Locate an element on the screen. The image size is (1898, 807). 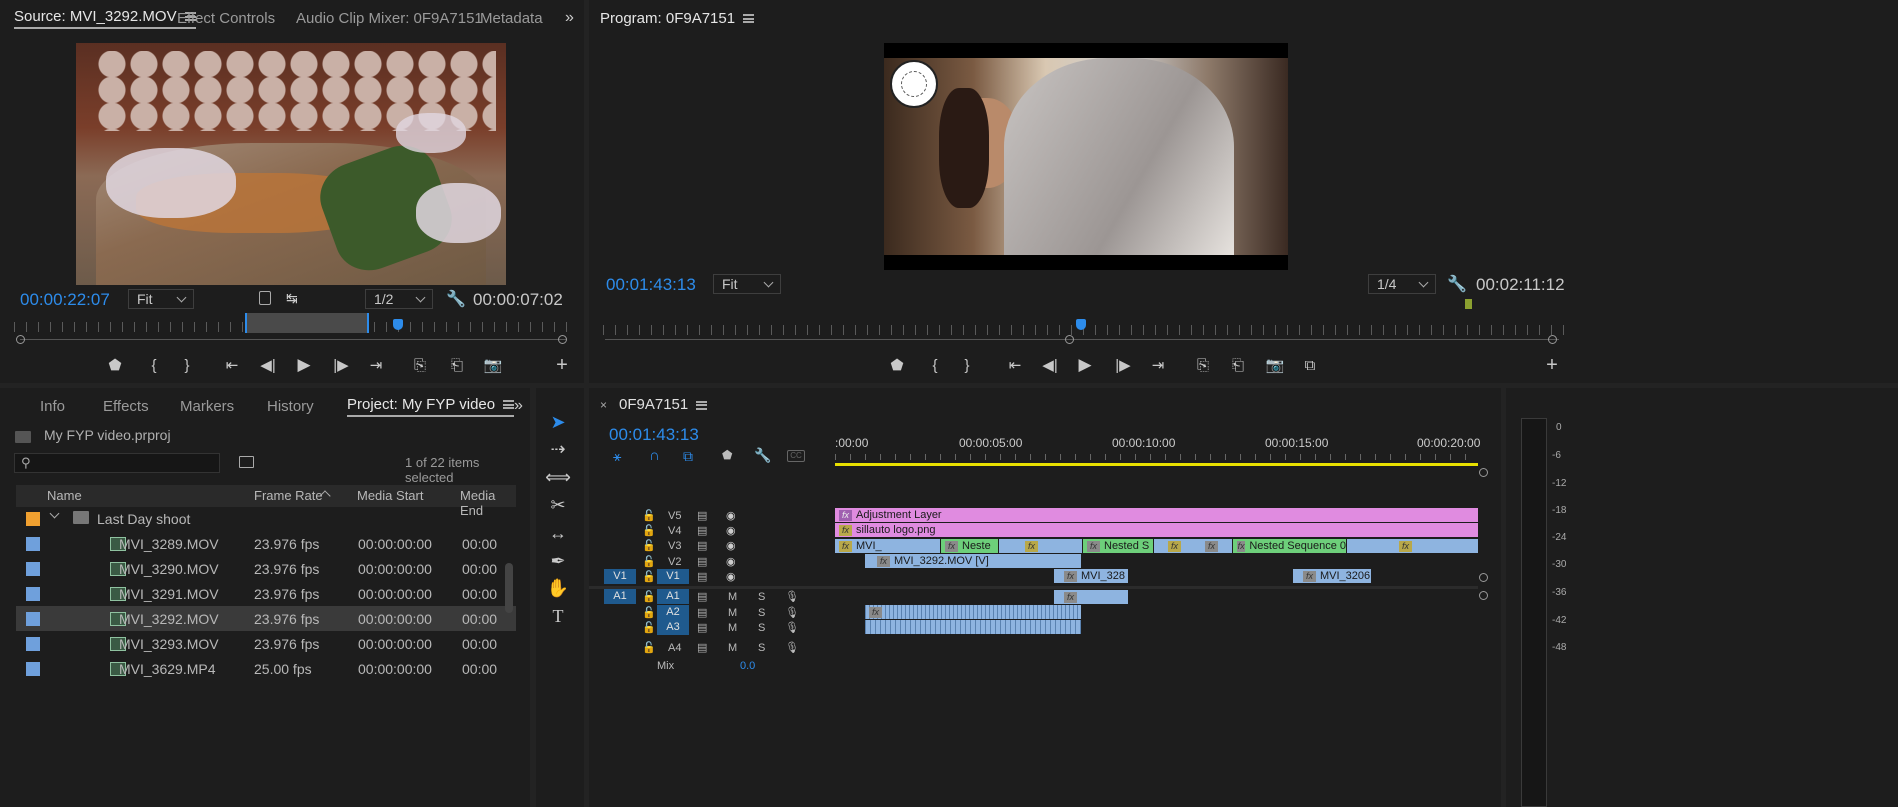
tab-project: Project: My FYP video is located at coordinates (431, 406).